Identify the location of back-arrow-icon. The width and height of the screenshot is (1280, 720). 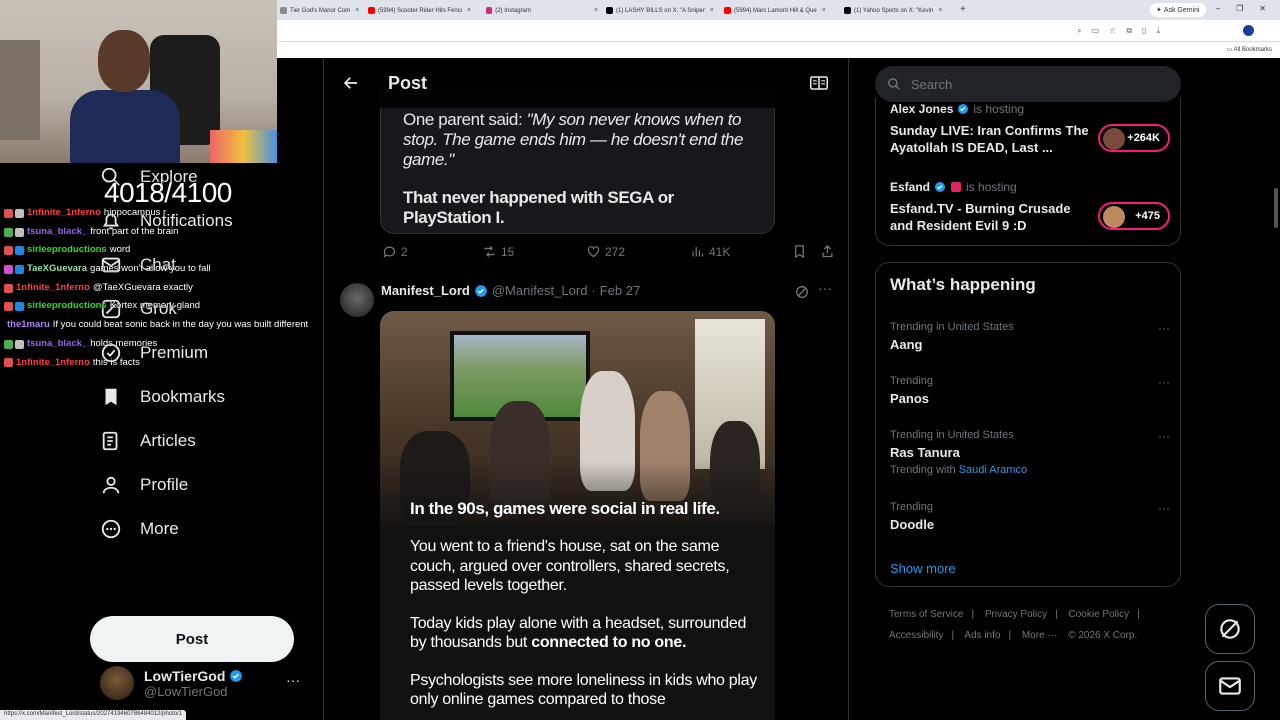
(351, 83).